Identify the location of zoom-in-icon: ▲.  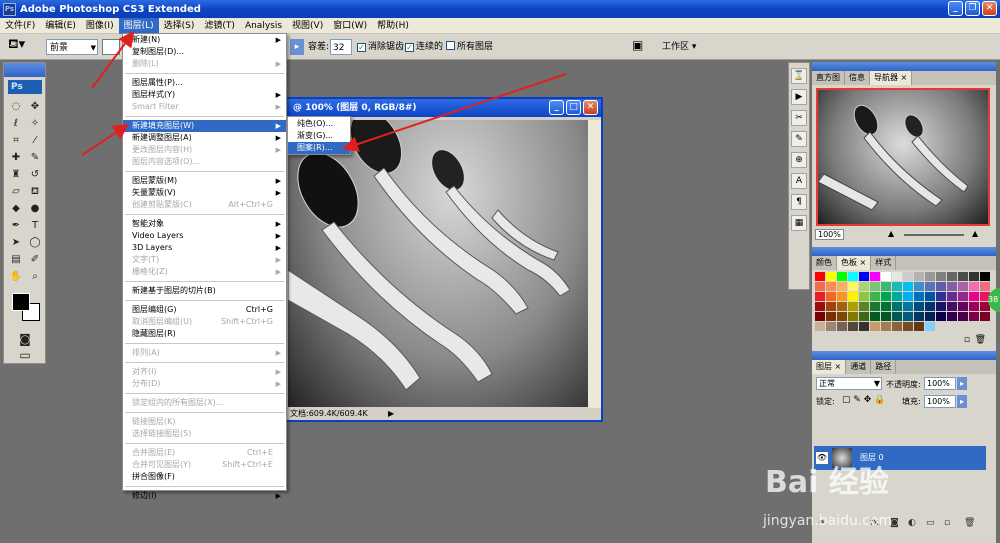
(975, 233).